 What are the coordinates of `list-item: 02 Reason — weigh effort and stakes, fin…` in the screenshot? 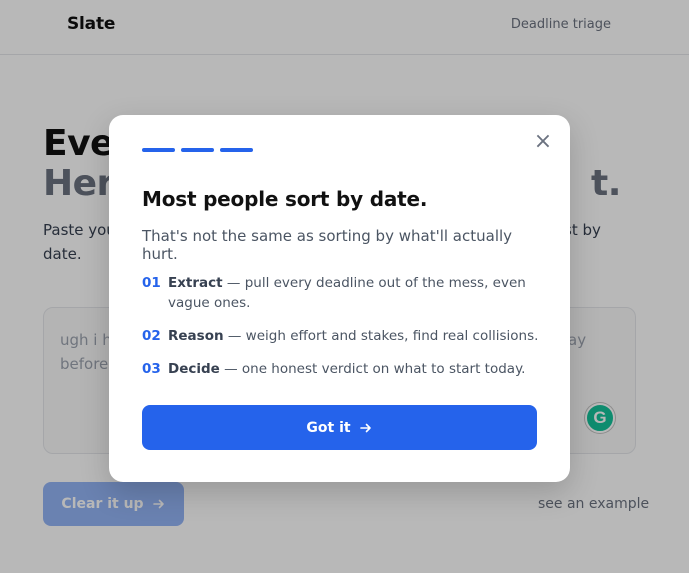 It's located at (342, 336).